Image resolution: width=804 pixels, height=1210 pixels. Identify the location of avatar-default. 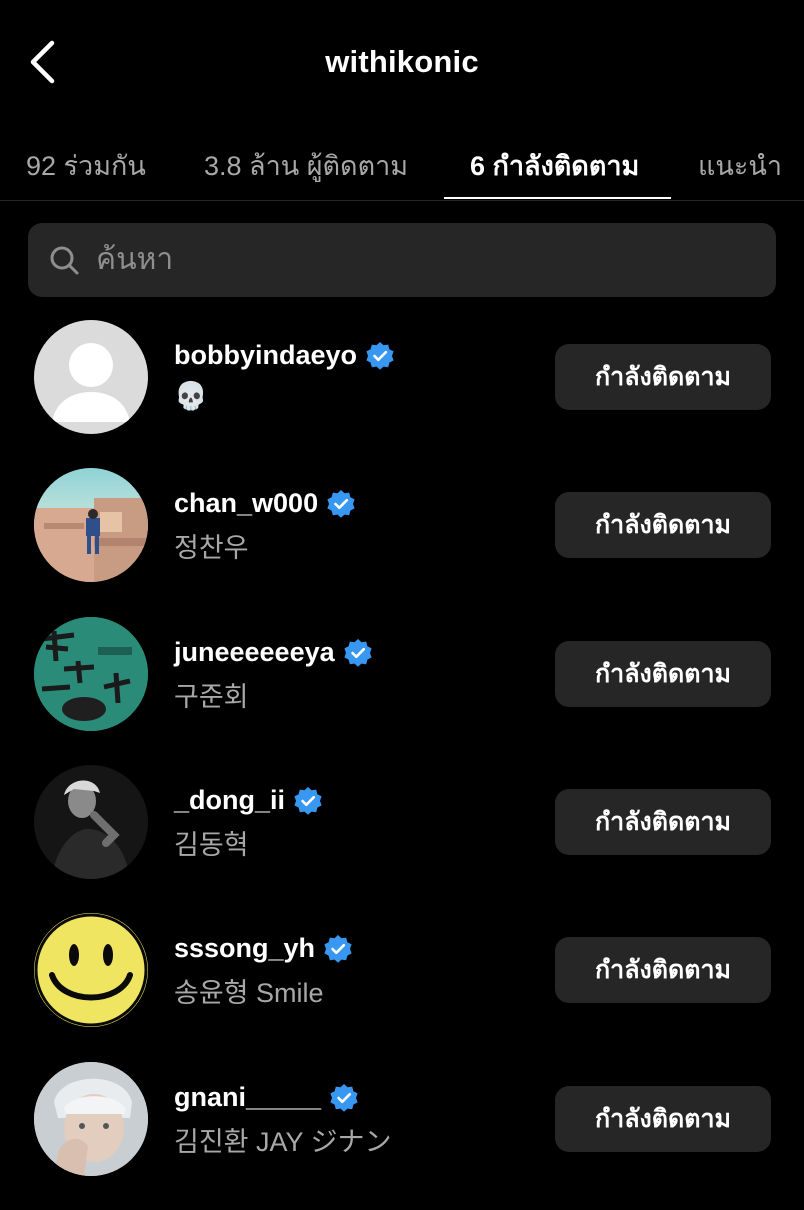
(91, 377).